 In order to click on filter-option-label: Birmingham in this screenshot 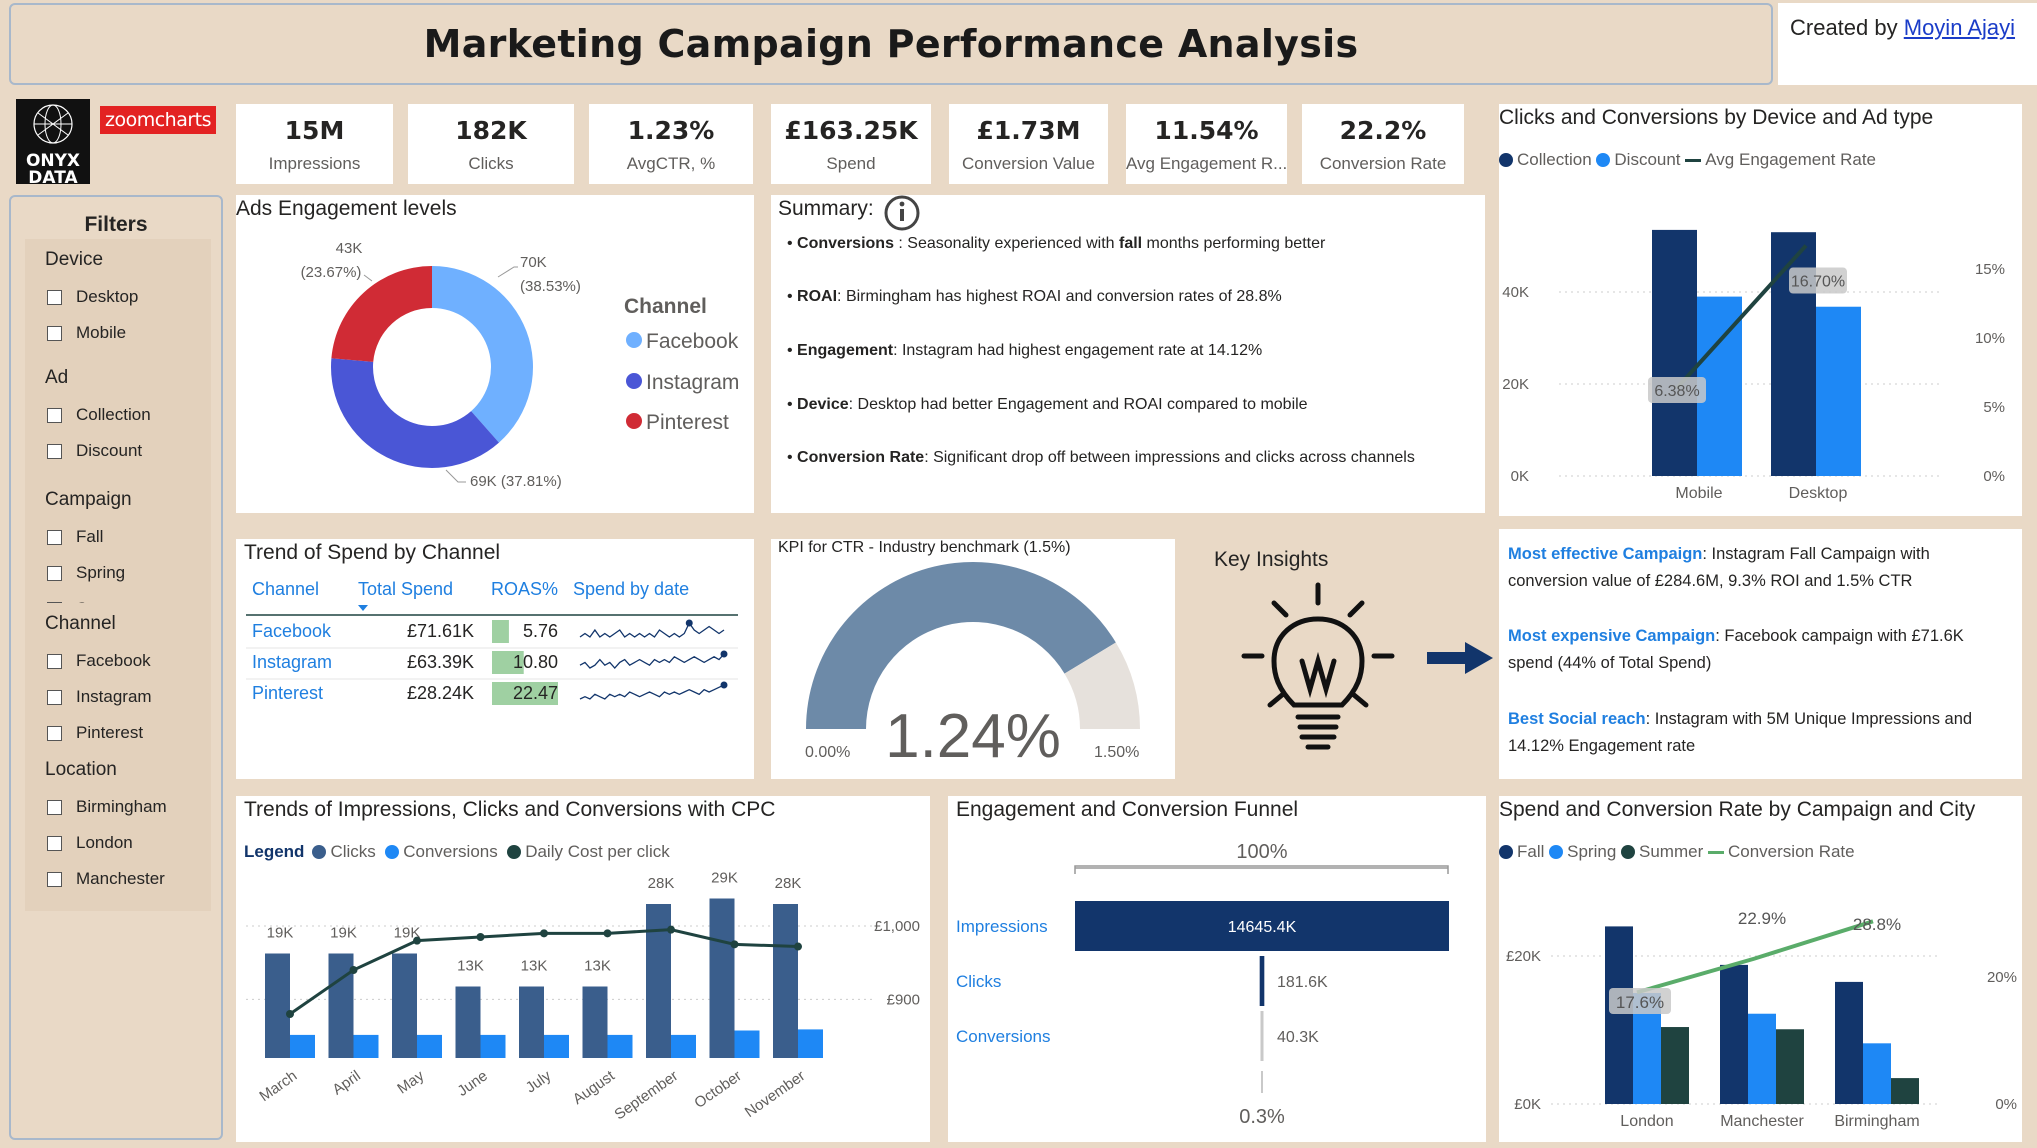, I will do `click(121, 806)`.